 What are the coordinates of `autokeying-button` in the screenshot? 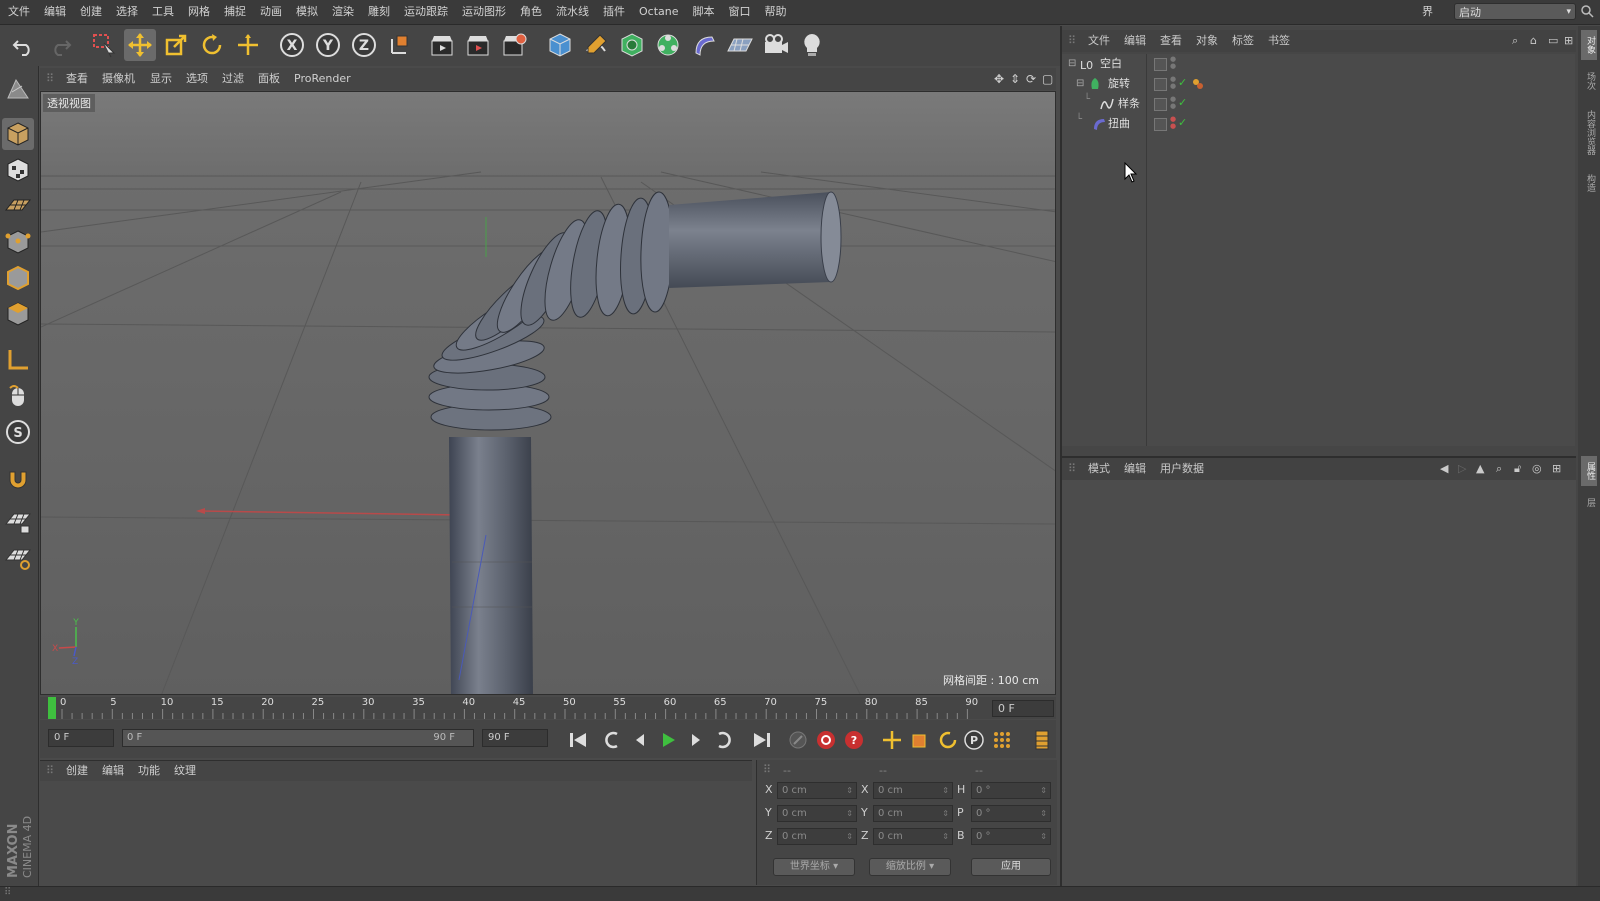 It's located at (826, 740).